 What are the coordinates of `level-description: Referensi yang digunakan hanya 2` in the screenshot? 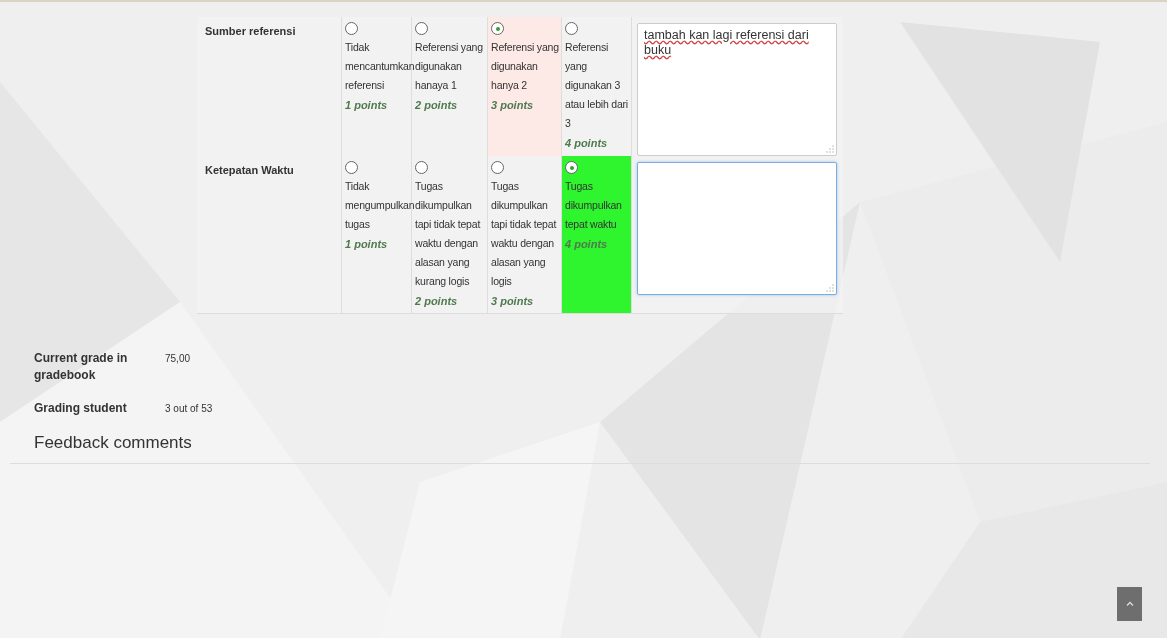 It's located at (525, 66).